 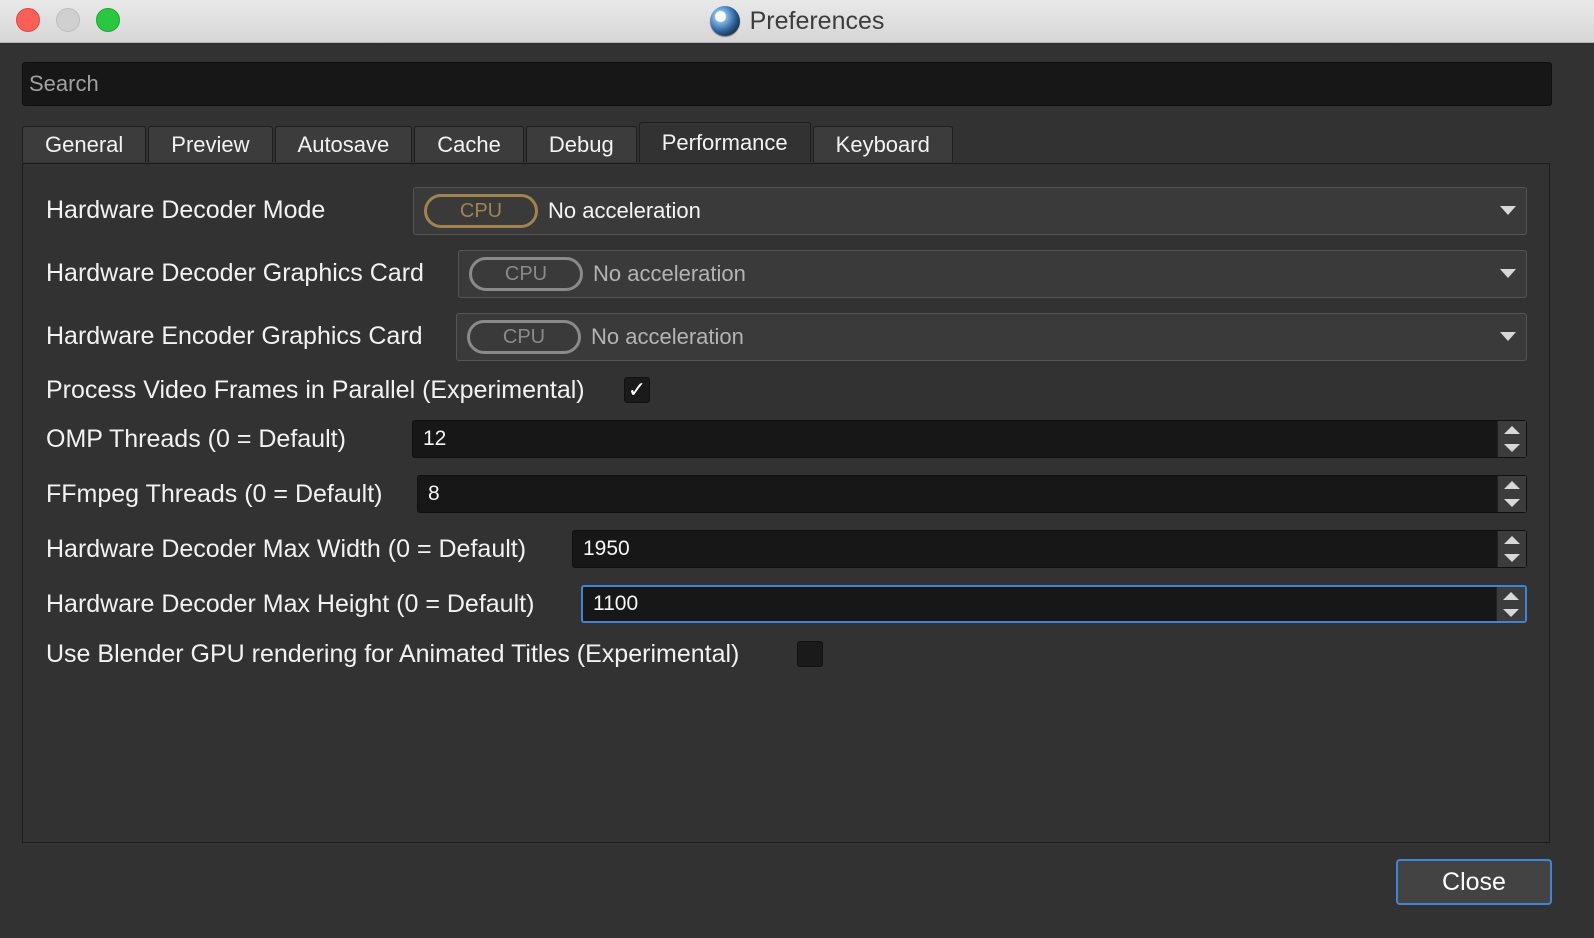 I want to click on max-width-value: 1950, so click(x=606, y=548).